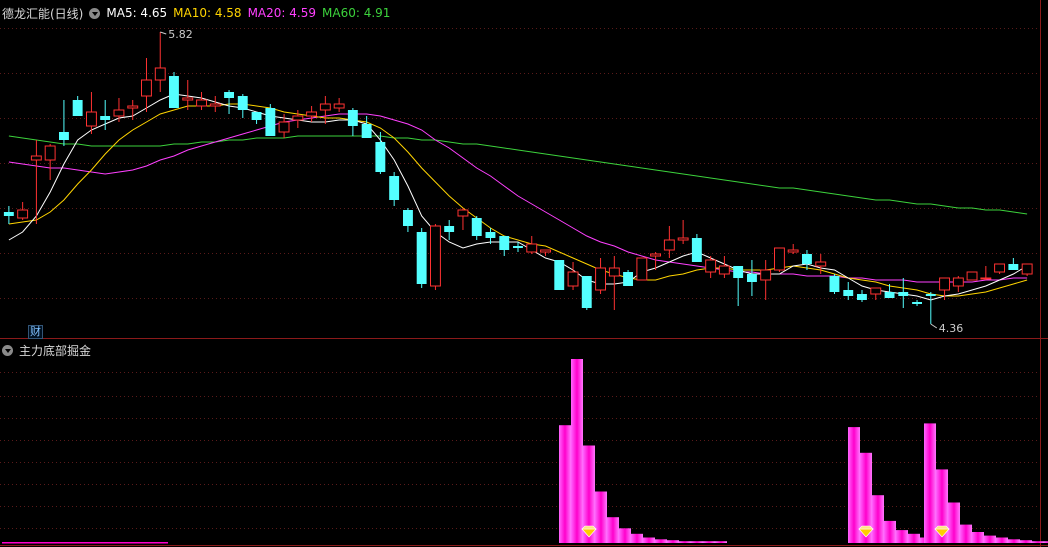 The width and height of the screenshot is (1048, 547). I want to click on indicator-baseline-bar, so click(85, 543).